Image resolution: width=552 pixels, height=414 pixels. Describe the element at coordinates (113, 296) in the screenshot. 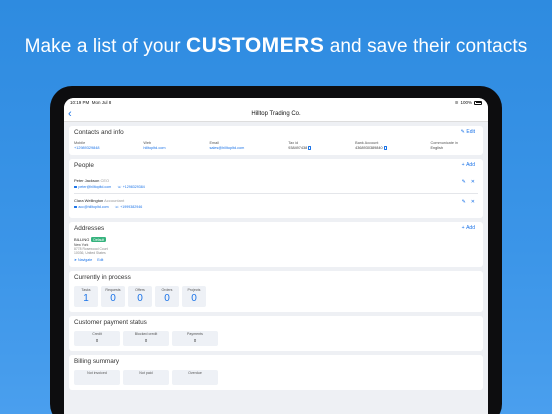

I see `stat-requests: Requests 0` at that location.